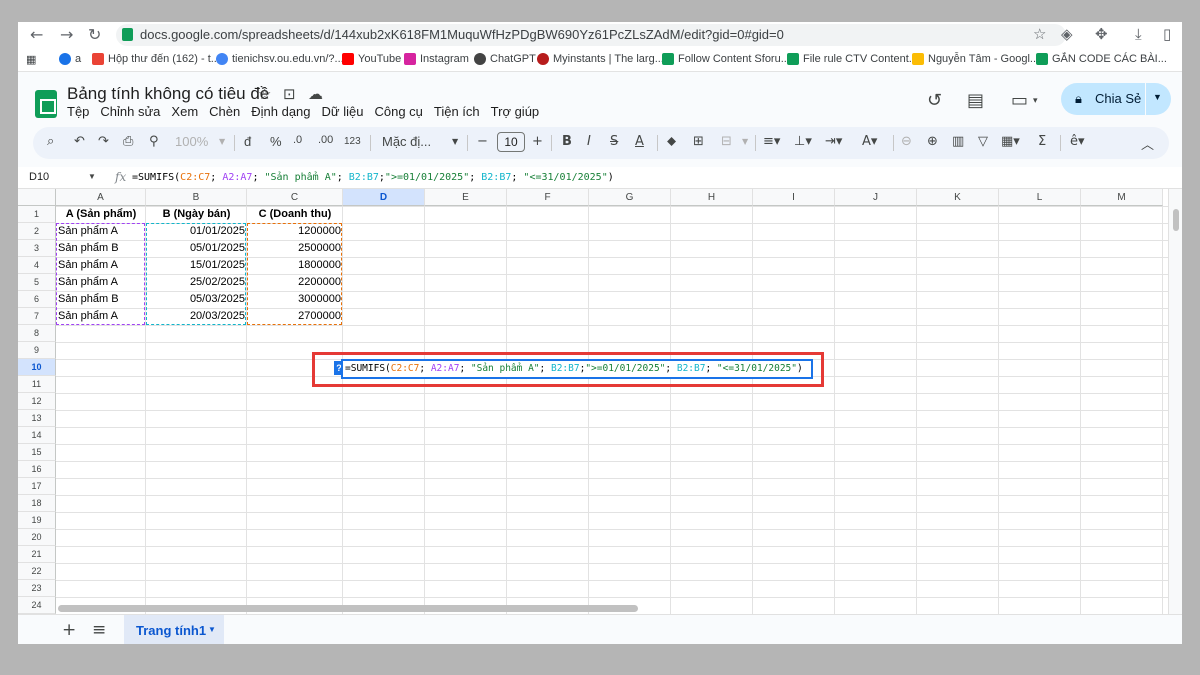  I want to click on fill-color-icon: ⬥, so click(671, 141).